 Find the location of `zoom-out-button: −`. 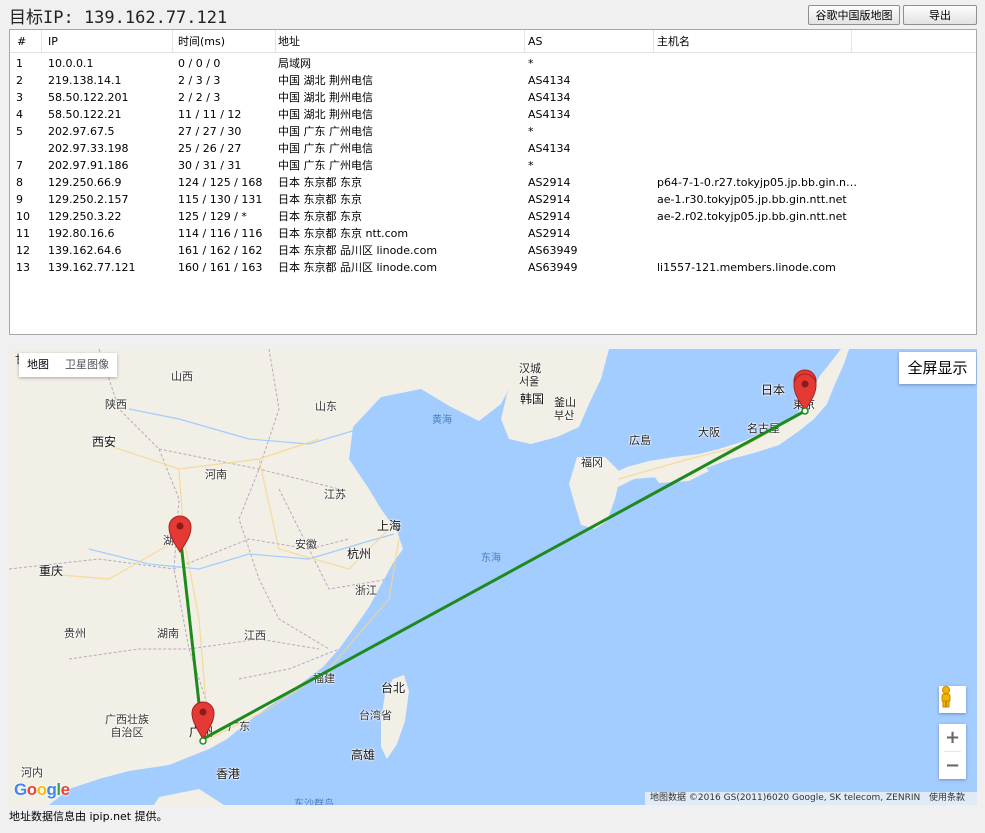

zoom-out-button: − is located at coordinates (952, 765).